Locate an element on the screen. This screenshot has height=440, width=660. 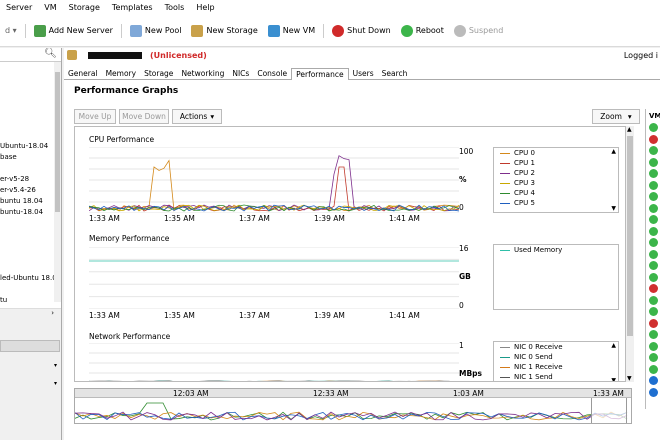
tree-vscroll-thumb is located at coordinates (57, 142).